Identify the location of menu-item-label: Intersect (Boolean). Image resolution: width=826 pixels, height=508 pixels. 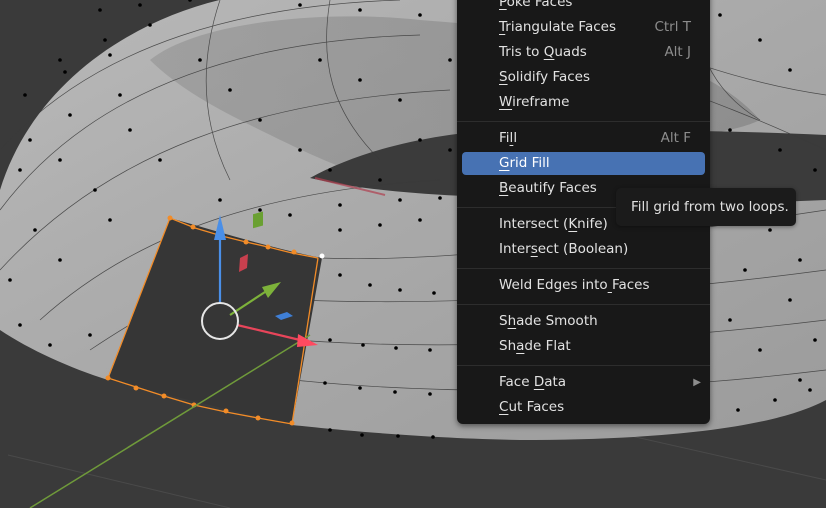
(564, 249).